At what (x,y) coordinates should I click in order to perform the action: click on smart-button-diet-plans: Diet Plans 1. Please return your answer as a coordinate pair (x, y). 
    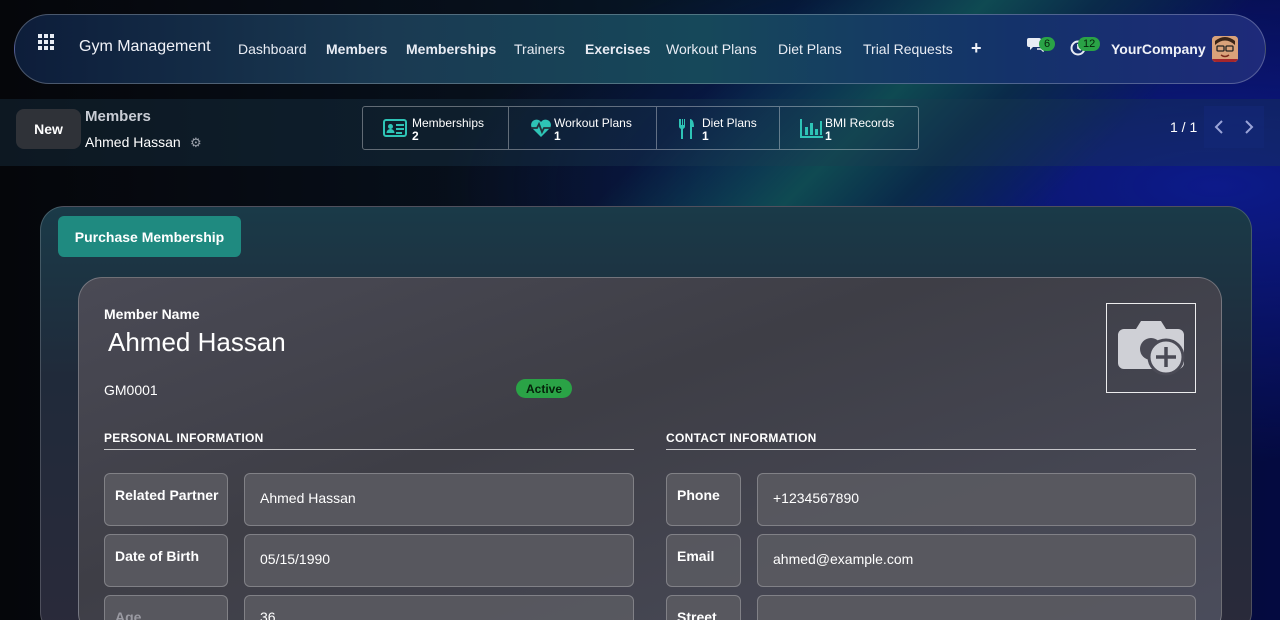
    Looking at the image, I should click on (718, 128).